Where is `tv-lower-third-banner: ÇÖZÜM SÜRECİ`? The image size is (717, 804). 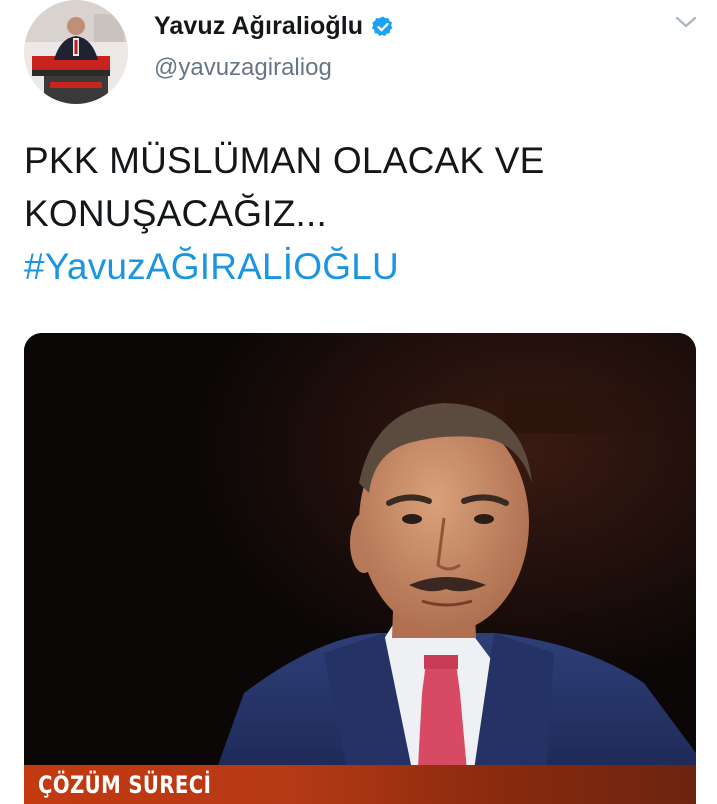 tv-lower-third-banner: ÇÖZÜM SÜRECİ is located at coordinates (360, 784).